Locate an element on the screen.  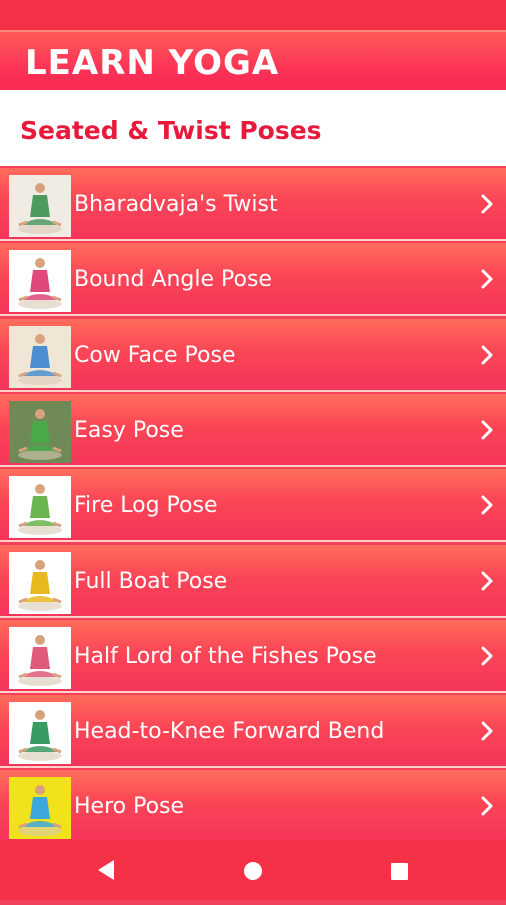
pose-name: Bharadvaja's Twist is located at coordinates (176, 204).